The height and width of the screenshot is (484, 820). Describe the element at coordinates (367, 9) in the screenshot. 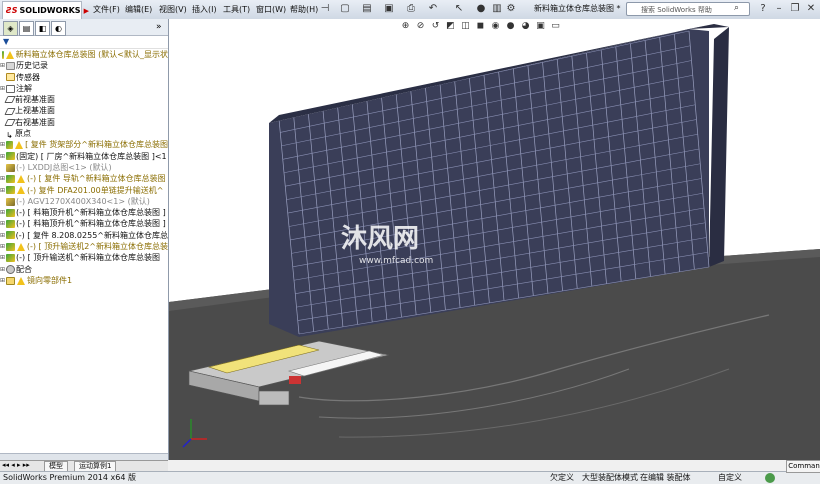

I see `open-folder-icon: ▤` at that location.